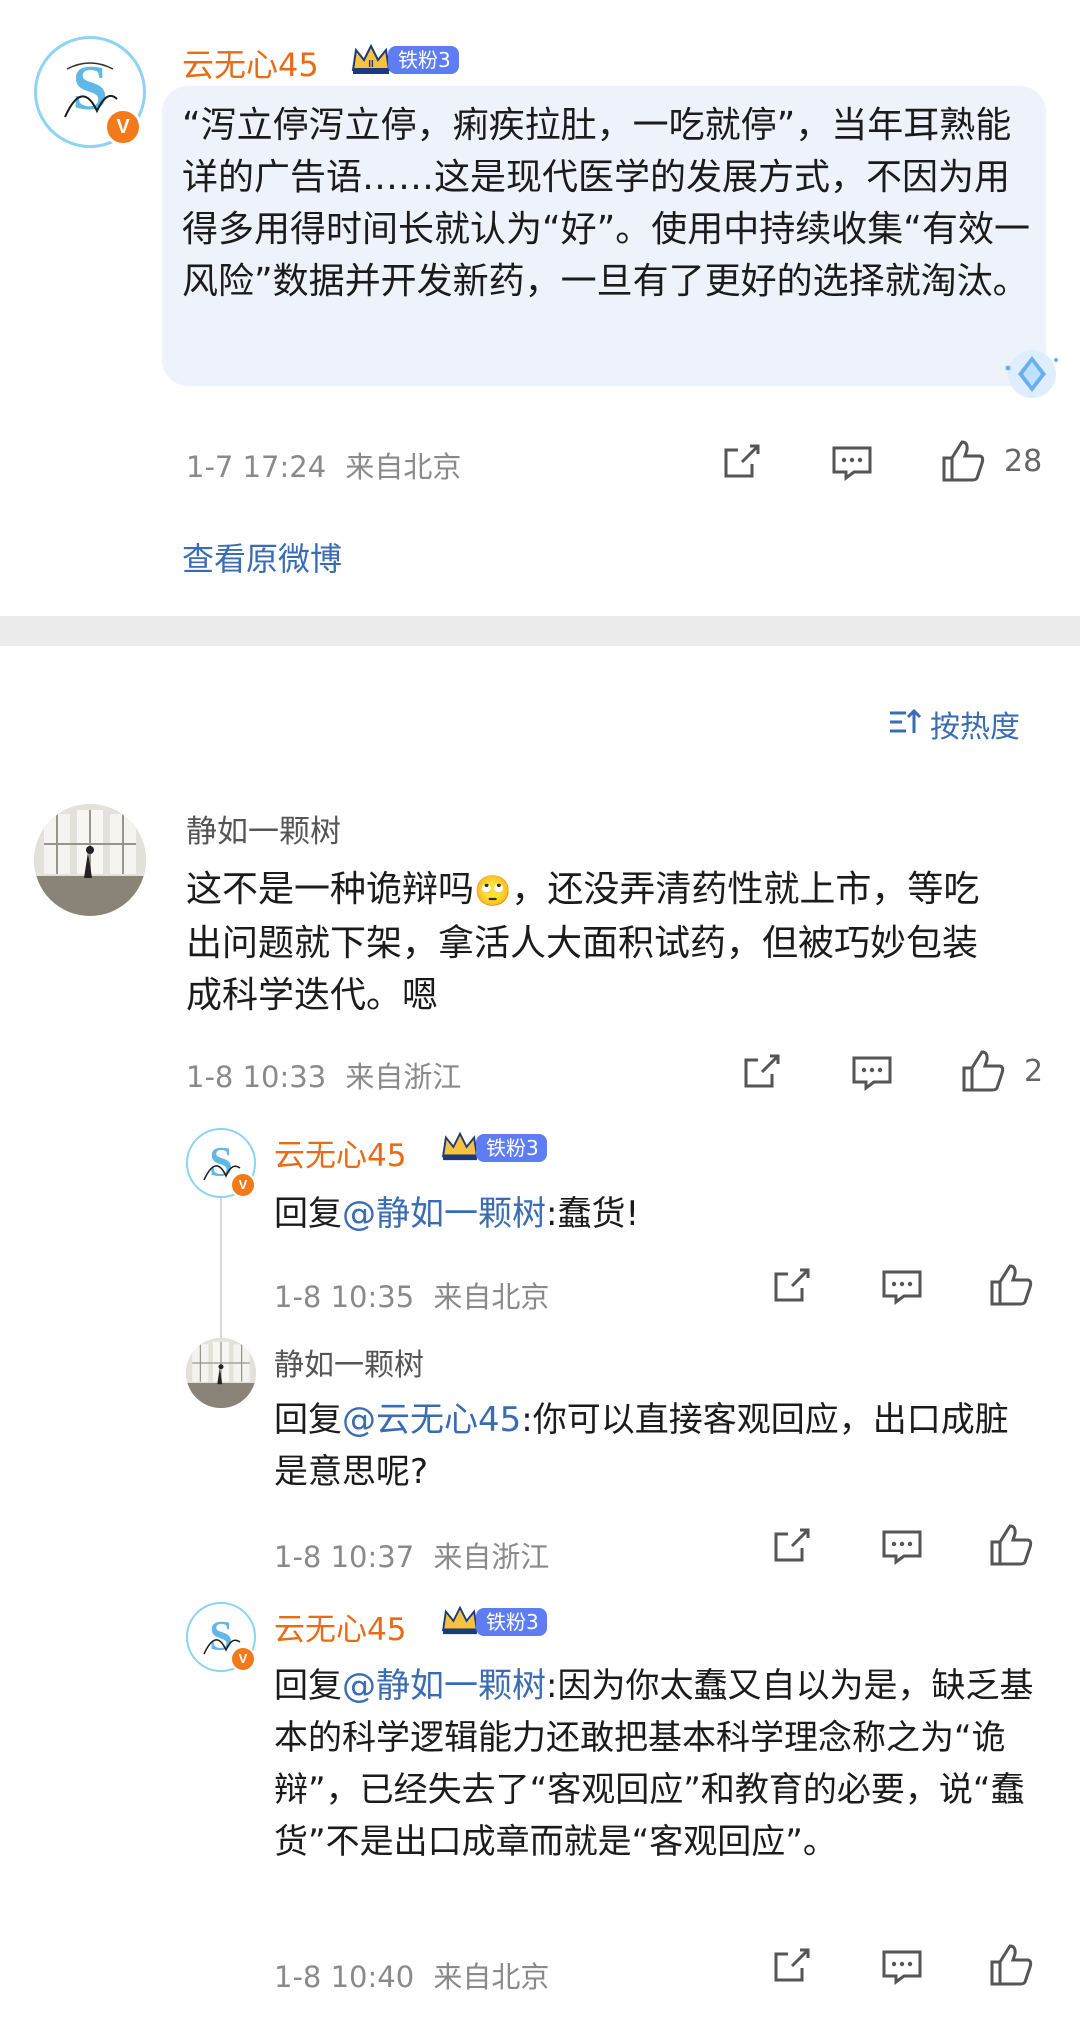 This screenshot has height=2033, width=1080. What do you see at coordinates (1032, 376) in the screenshot?
I see `diamond-icon` at bounding box center [1032, 376].